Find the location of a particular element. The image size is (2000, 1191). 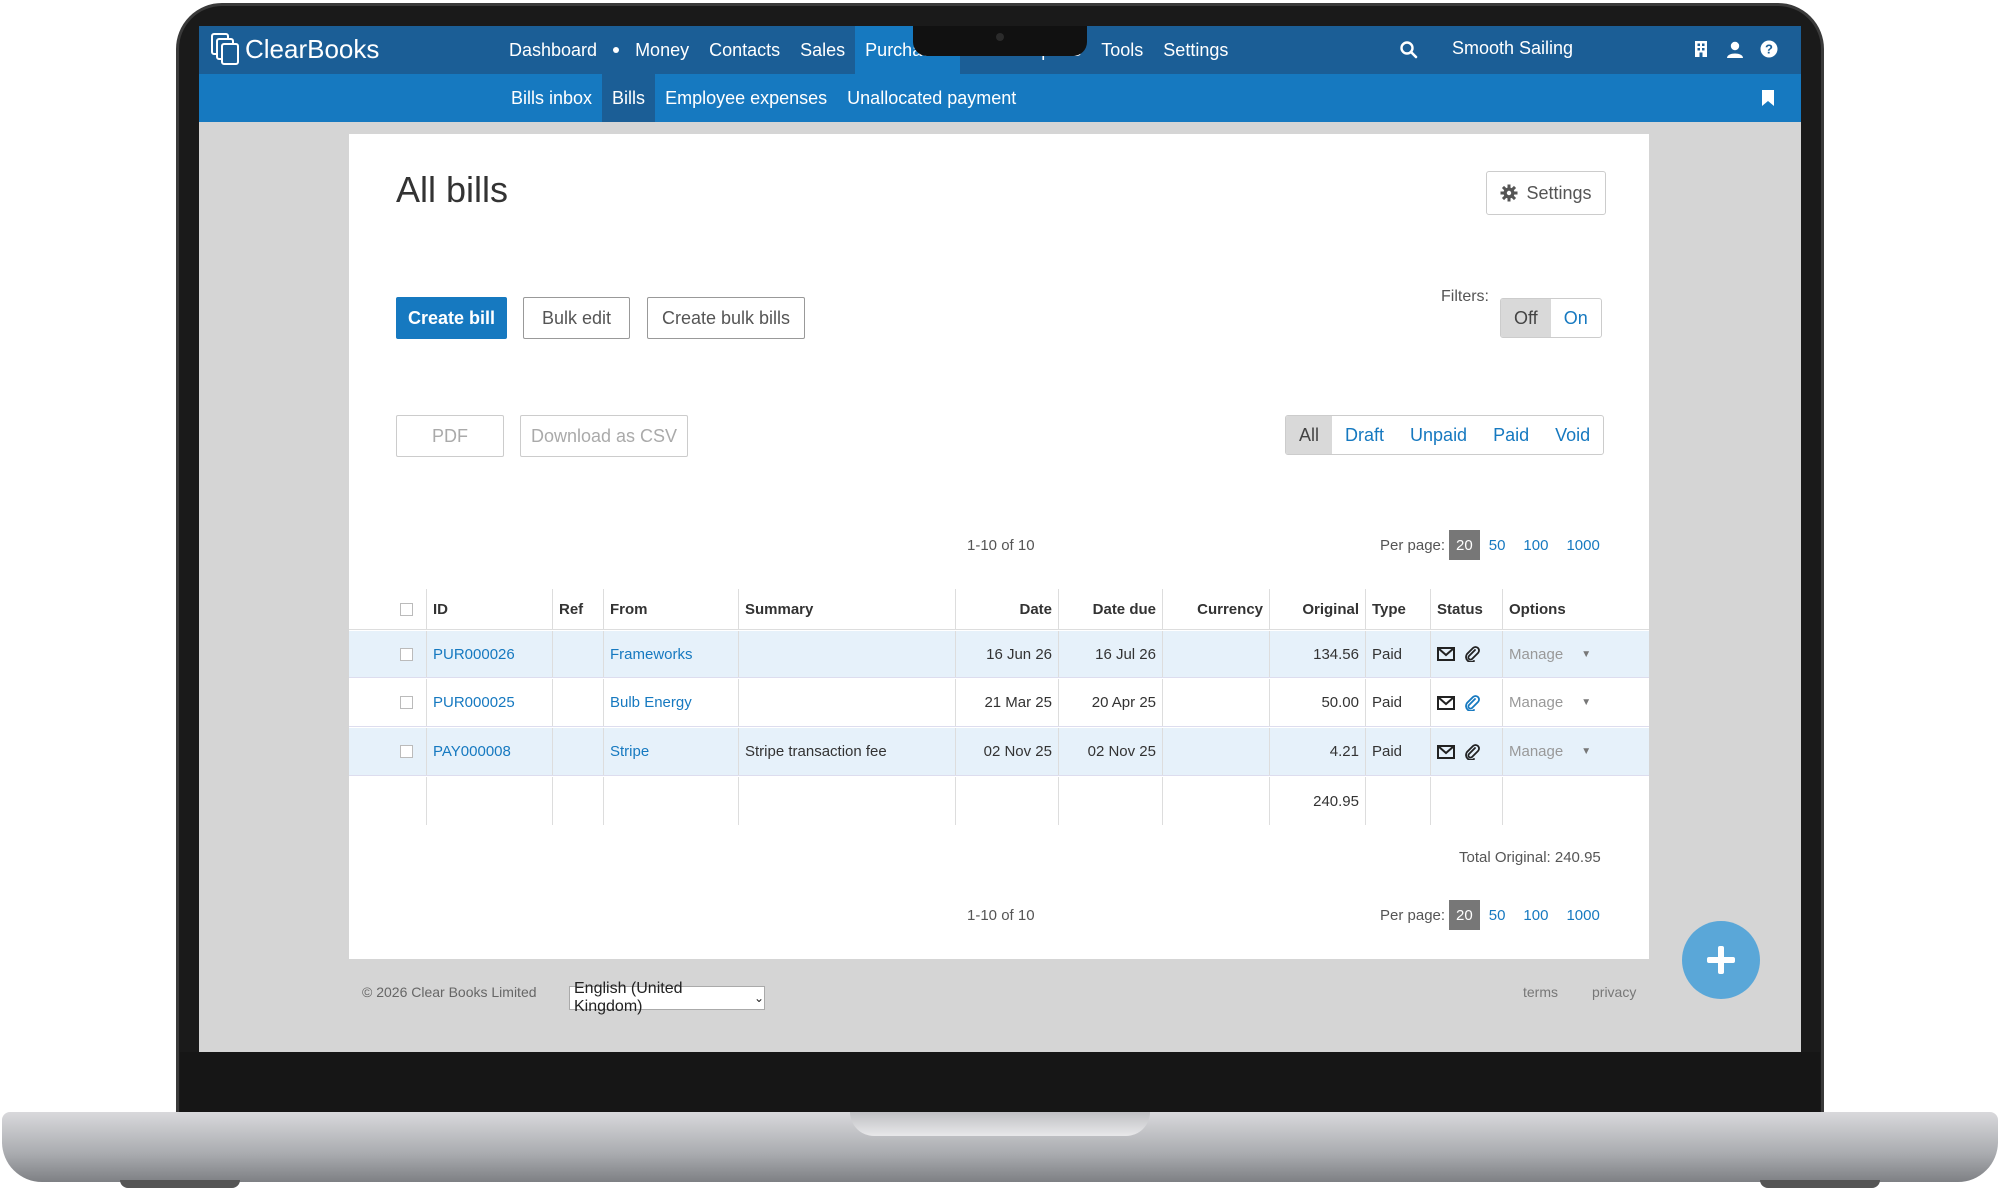

page-title: All bills is located at coordinates (452, 189).